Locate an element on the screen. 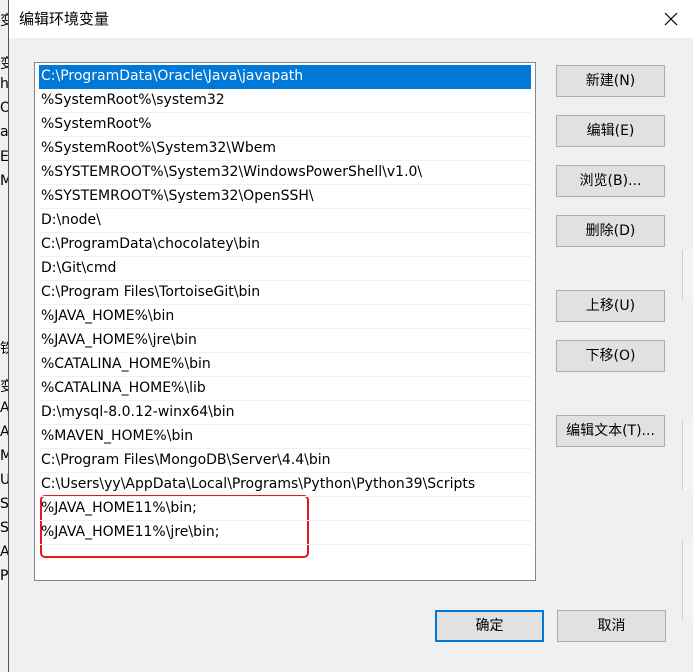  path-list-item: C:\Program Files\TortoiseGit\bin is located at coordinates (285, 293).